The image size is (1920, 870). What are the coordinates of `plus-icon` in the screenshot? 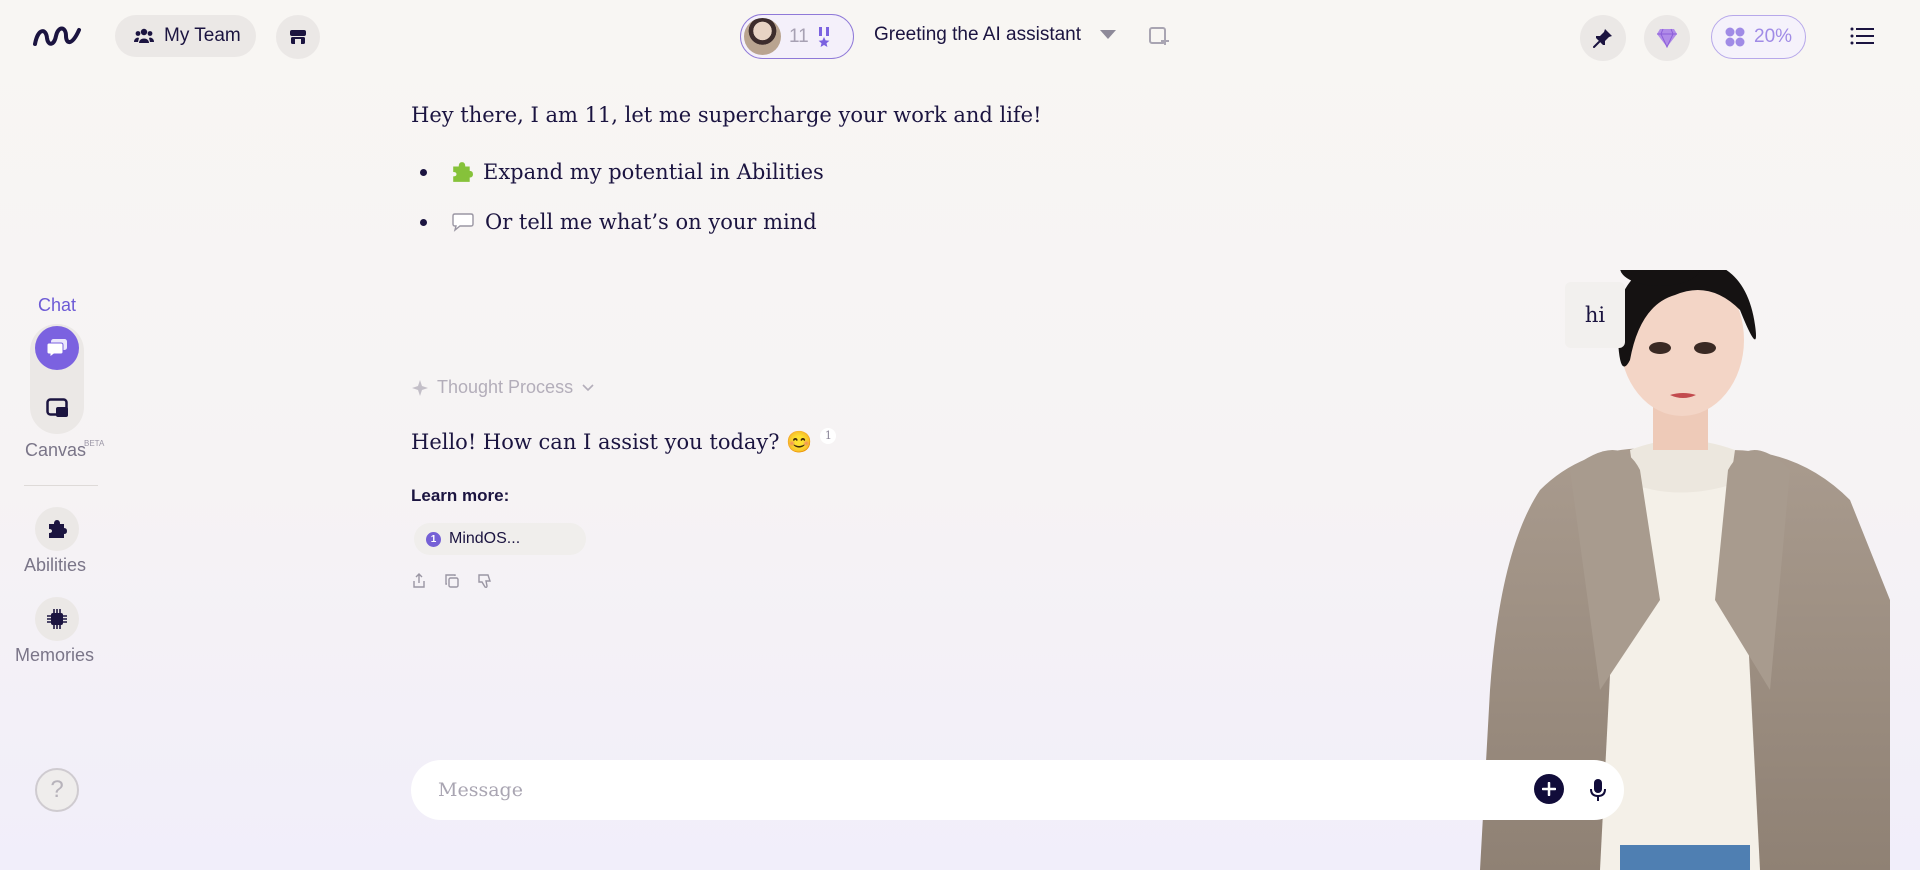 It's located at (1549, 789).